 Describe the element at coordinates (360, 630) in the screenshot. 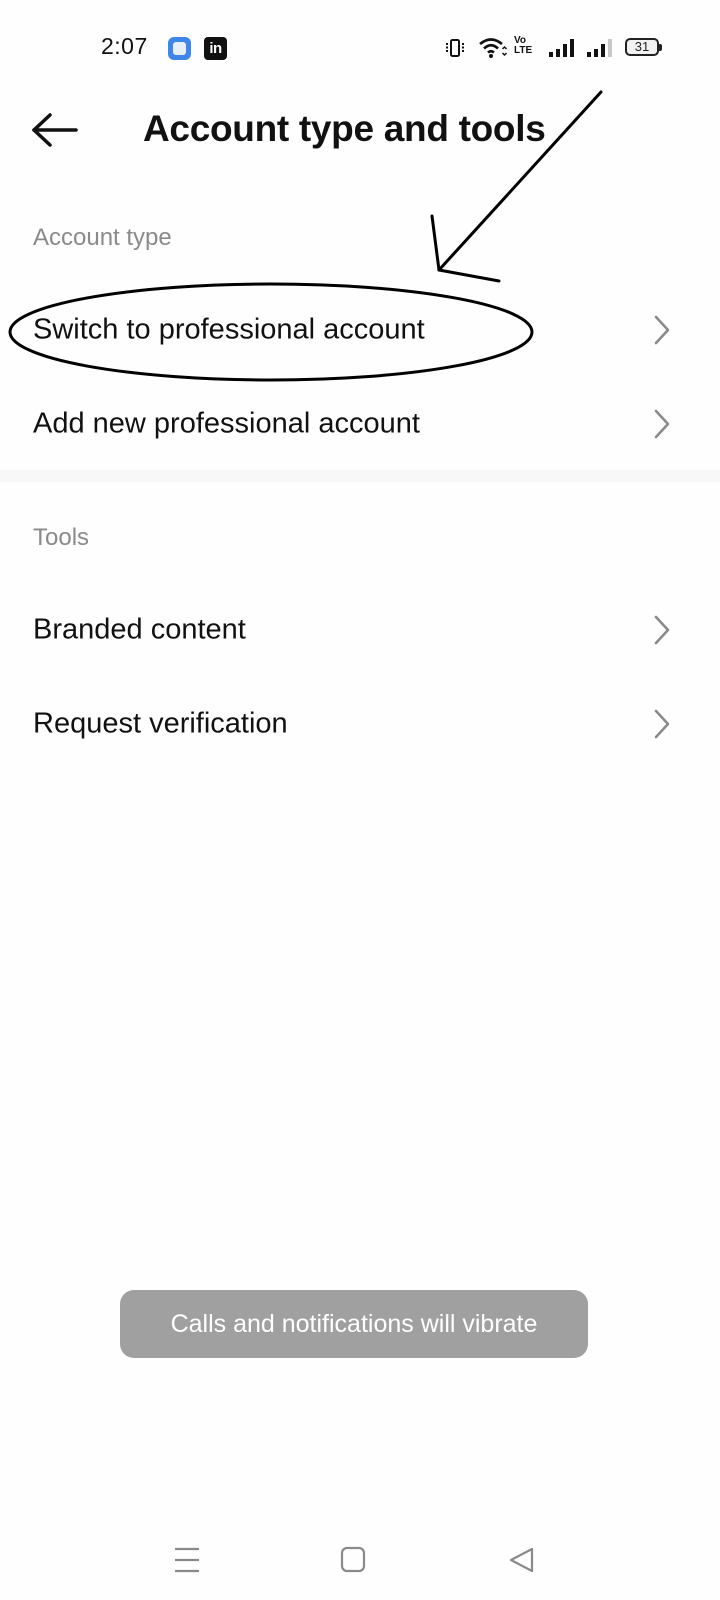

I see `branded-content-row: Branded content` at that location.